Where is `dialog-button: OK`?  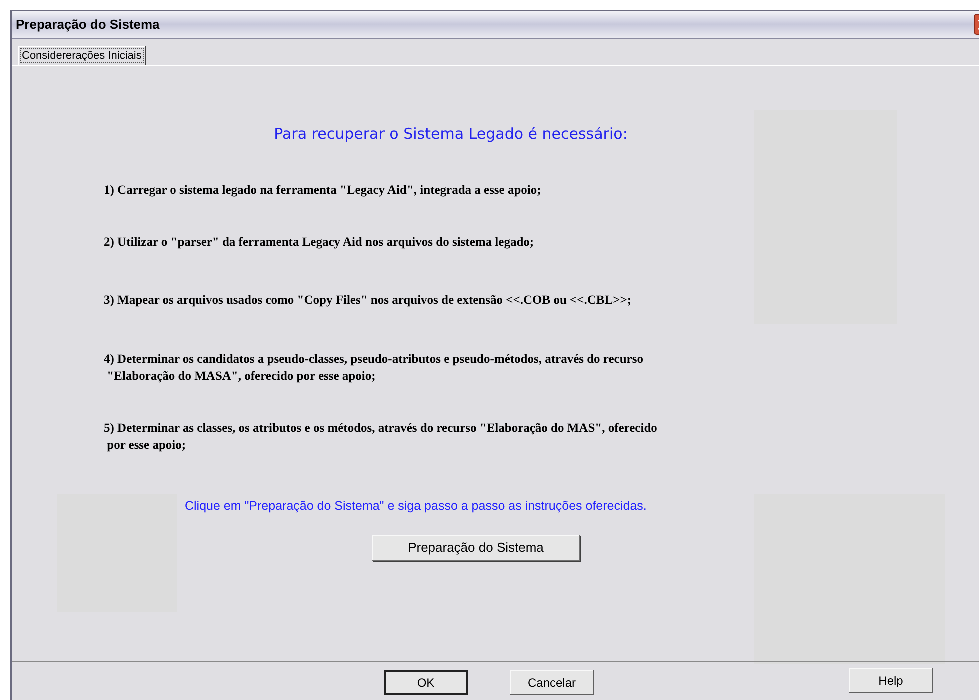 dialog-button: OK is located at coordinates (426, 682).